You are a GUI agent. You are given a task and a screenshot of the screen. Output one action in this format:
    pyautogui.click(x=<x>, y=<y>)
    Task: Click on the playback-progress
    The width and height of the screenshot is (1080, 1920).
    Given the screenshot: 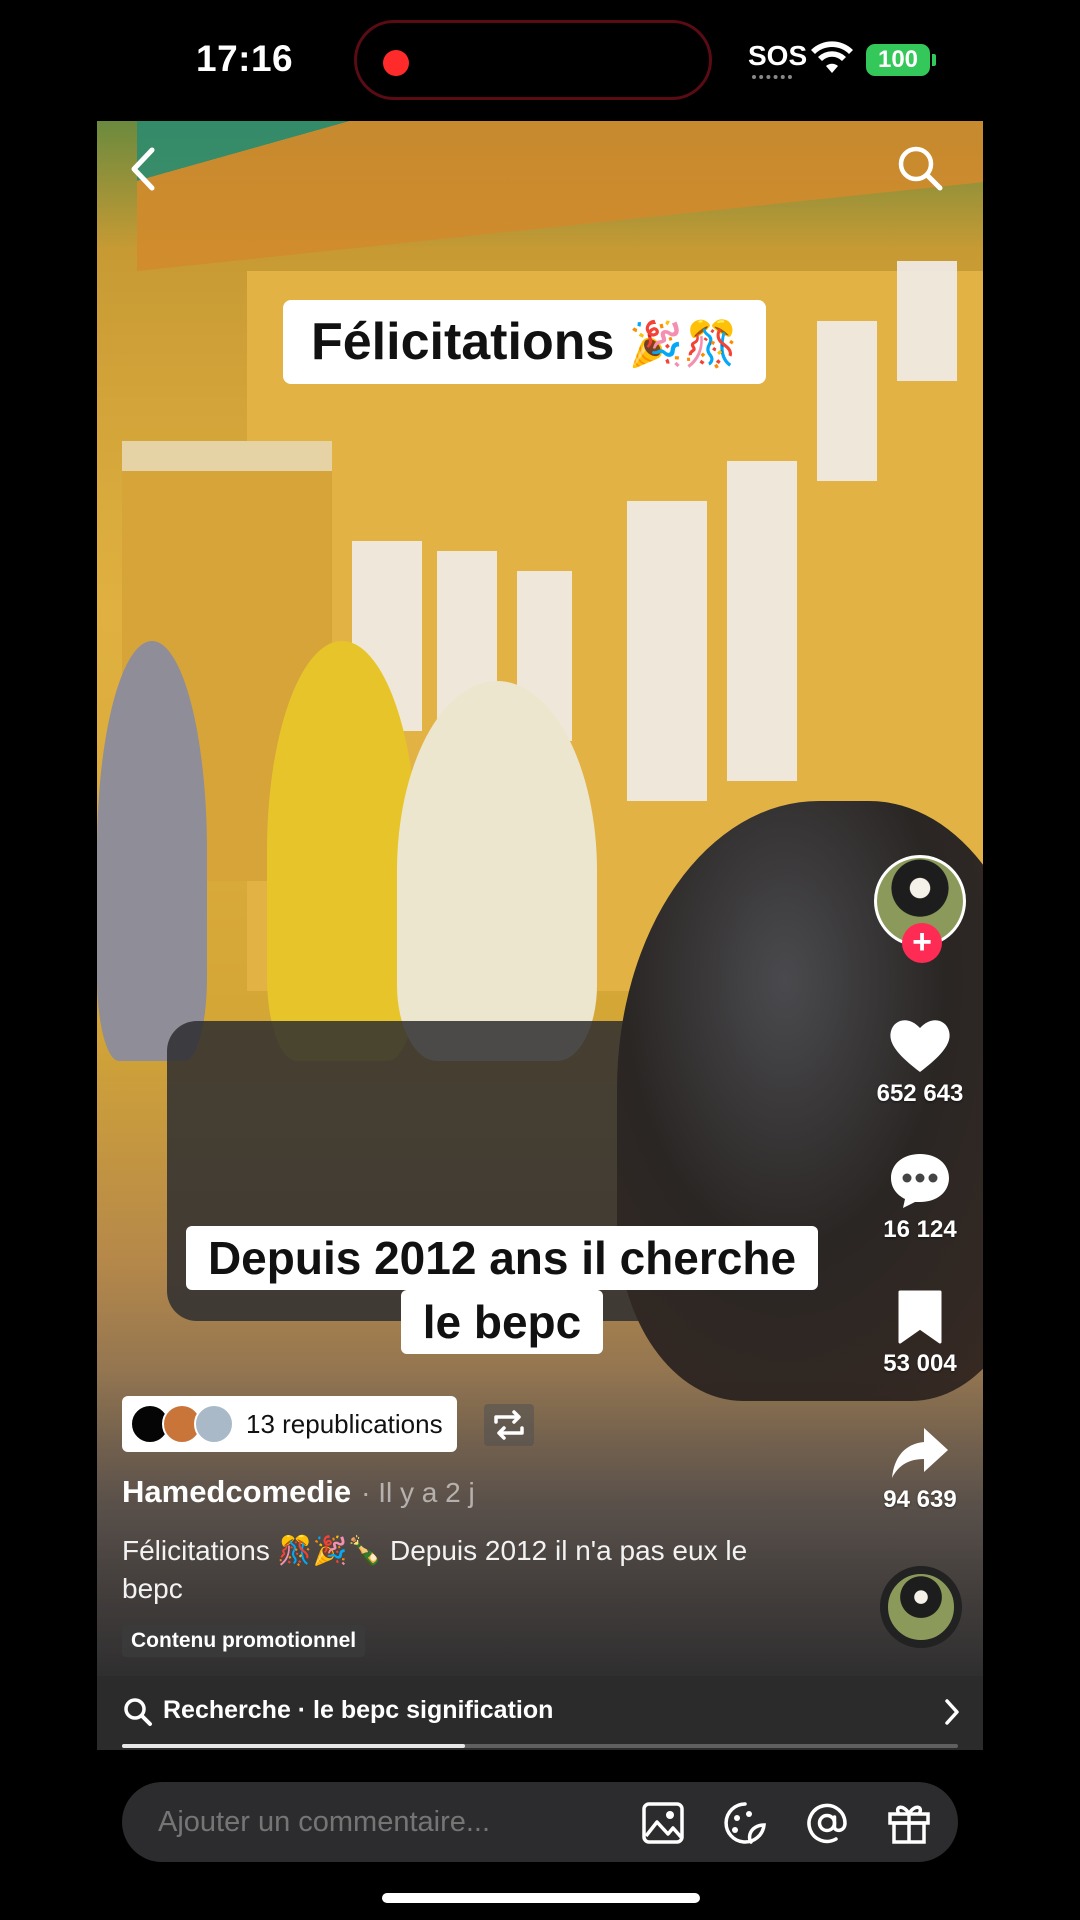 What is the action you would take?
    pyautogui.click(x=540, y=1746)
    